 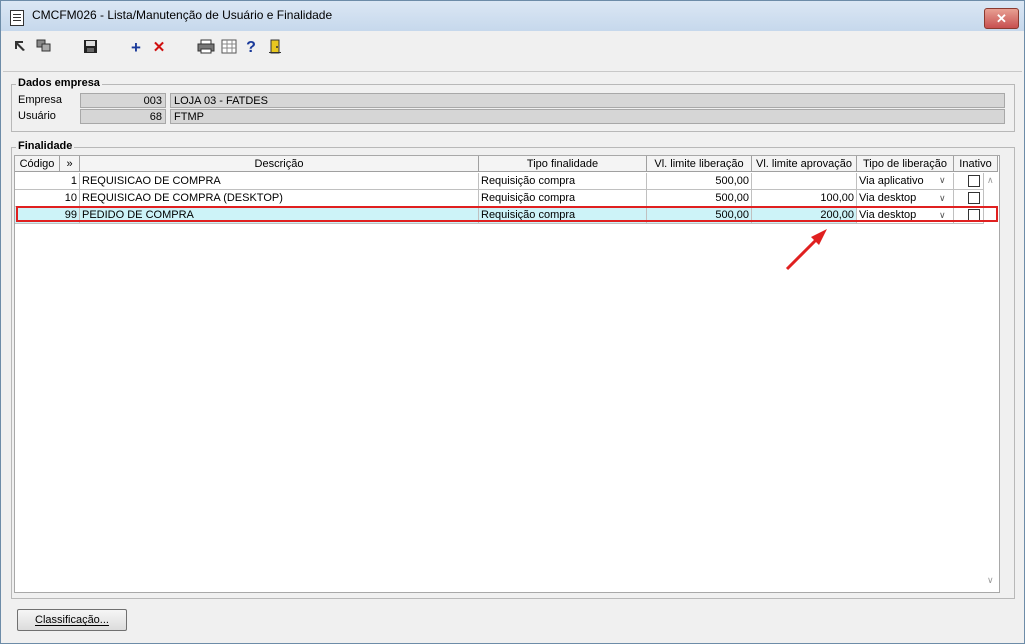 I want to click on tipo-liberacao-value: Via aplicativo, so click(x=891, y=181).